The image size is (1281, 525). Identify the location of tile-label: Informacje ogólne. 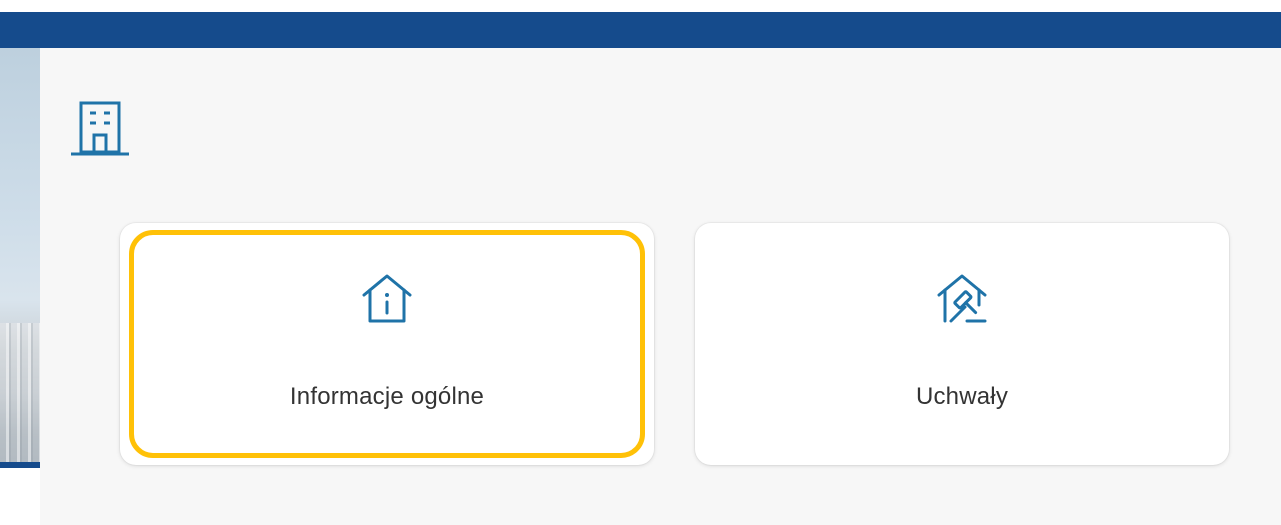
(387, 396).